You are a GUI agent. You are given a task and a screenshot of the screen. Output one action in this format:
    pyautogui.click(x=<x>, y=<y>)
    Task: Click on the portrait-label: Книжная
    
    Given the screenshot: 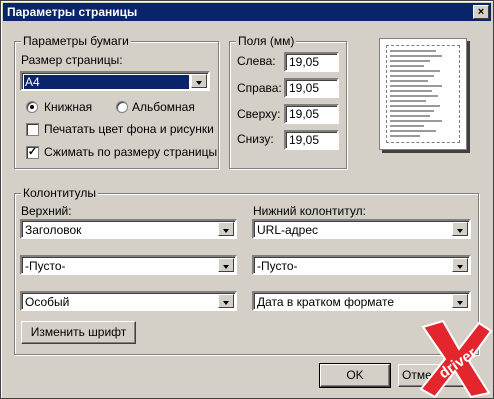 What is the action you would take?
    pyautogui.click(x=68, y=107)
    